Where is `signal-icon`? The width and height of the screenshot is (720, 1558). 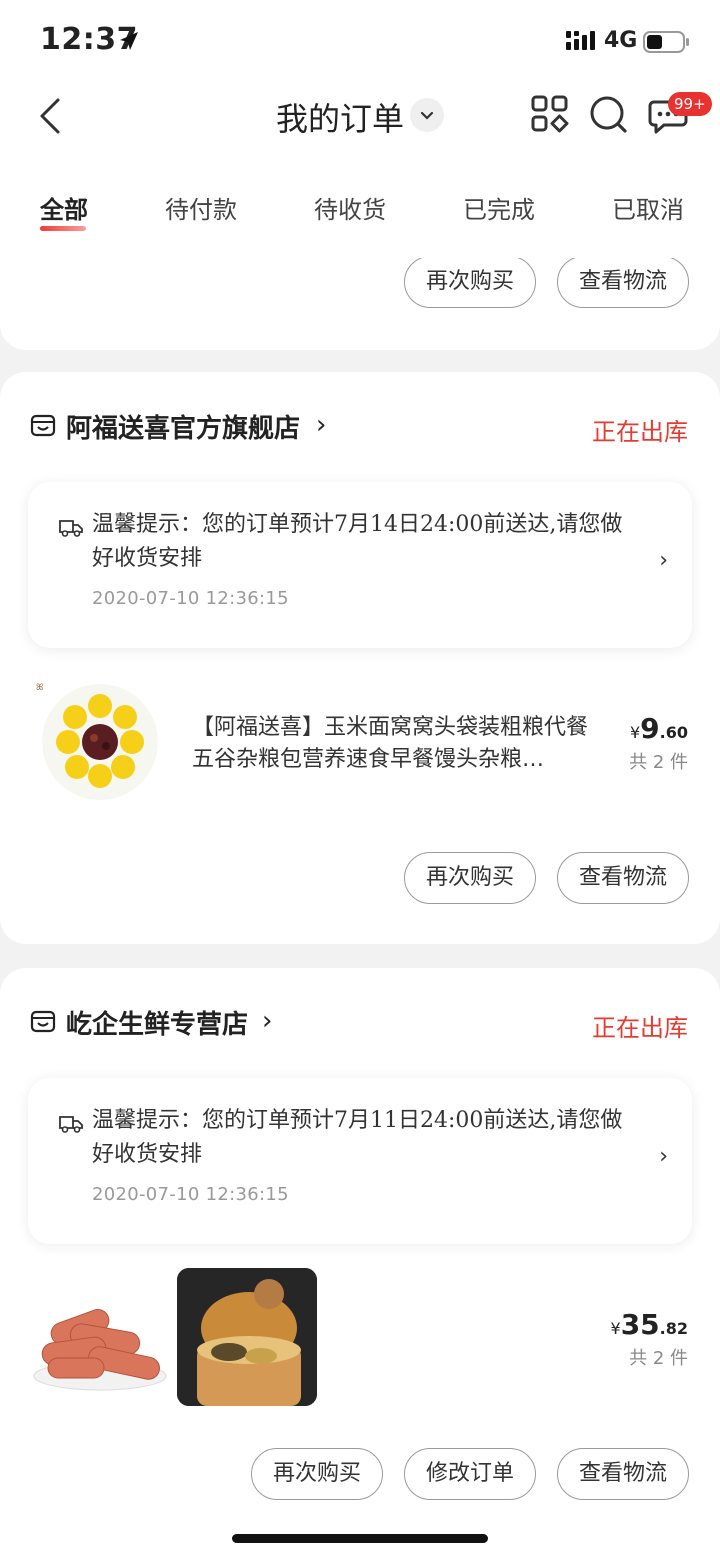 signal-icon is located at coordinates (580, 40).